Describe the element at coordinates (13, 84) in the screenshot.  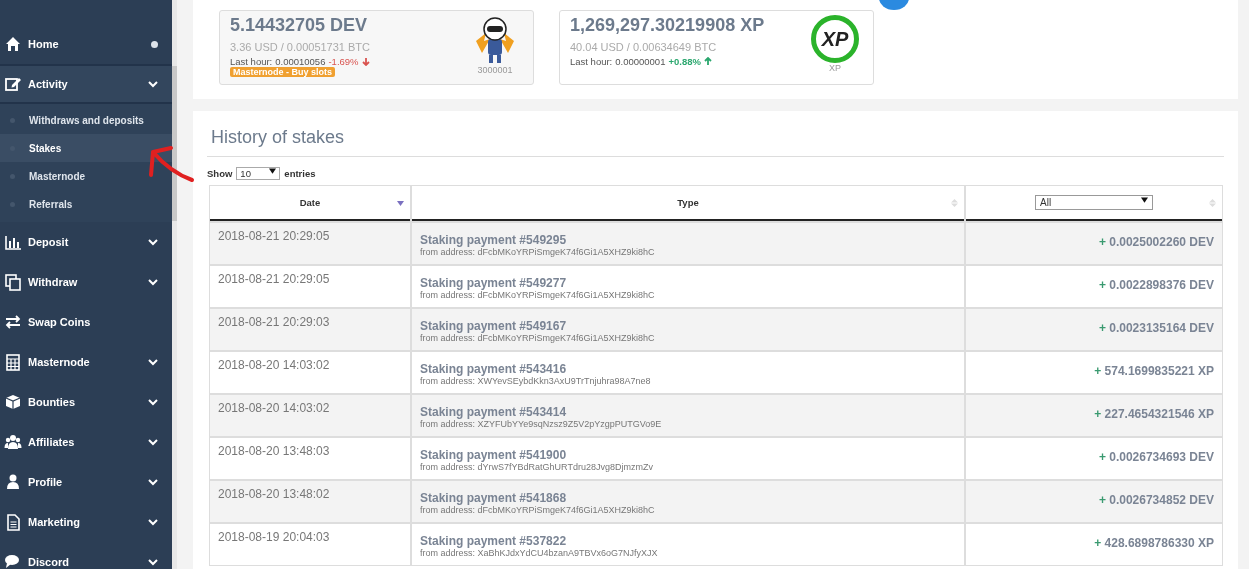
I see `edit-icon` at that location.